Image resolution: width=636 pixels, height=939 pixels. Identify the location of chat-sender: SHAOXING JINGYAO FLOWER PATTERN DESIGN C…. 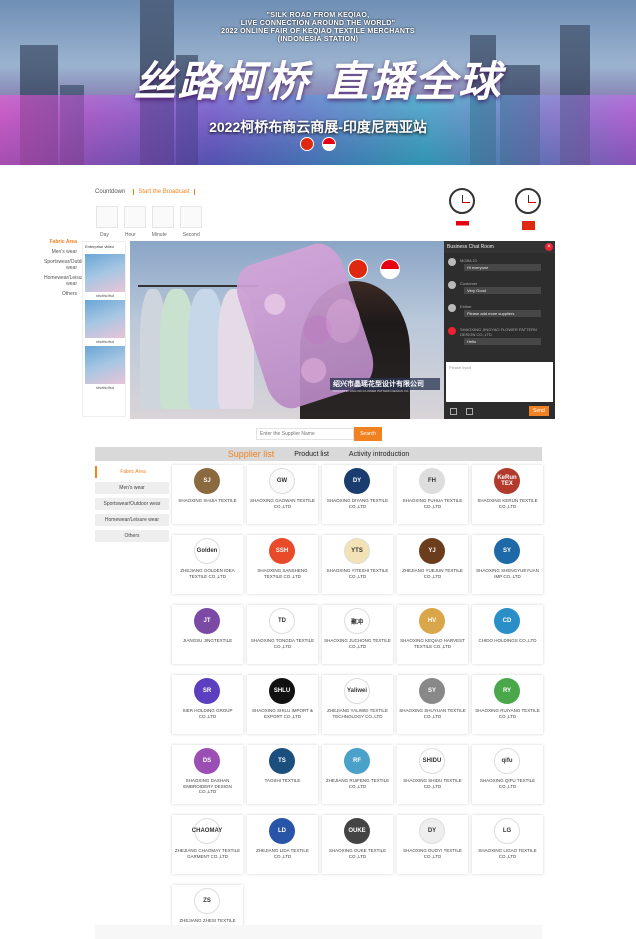
(498, 332).